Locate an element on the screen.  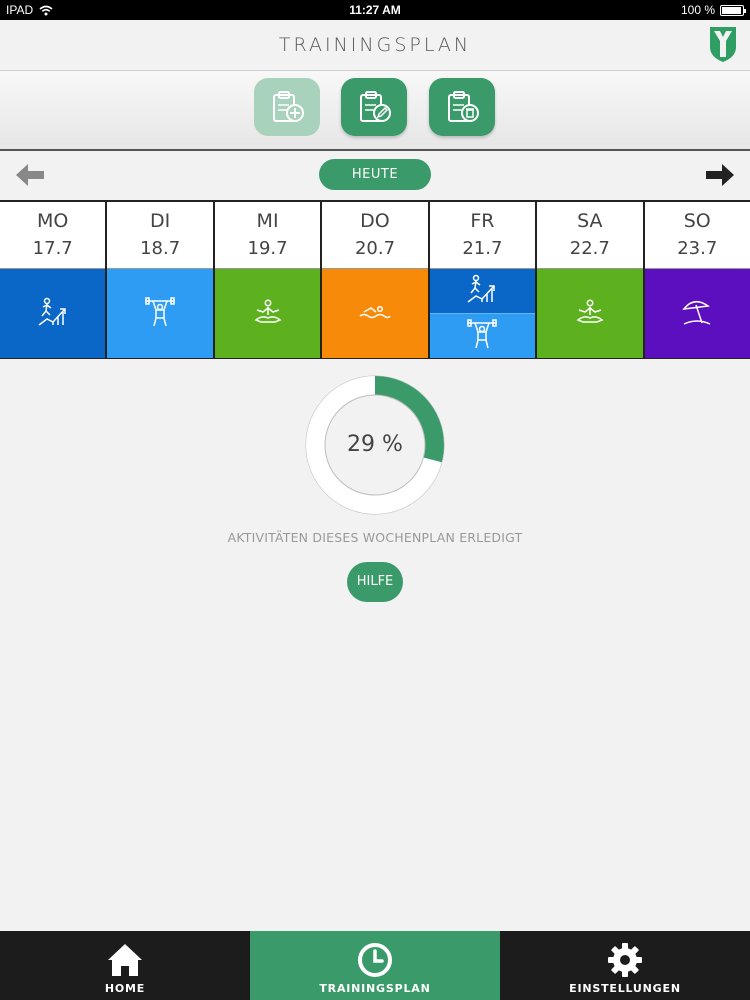
home-icon is located at coordinates (125, 960).